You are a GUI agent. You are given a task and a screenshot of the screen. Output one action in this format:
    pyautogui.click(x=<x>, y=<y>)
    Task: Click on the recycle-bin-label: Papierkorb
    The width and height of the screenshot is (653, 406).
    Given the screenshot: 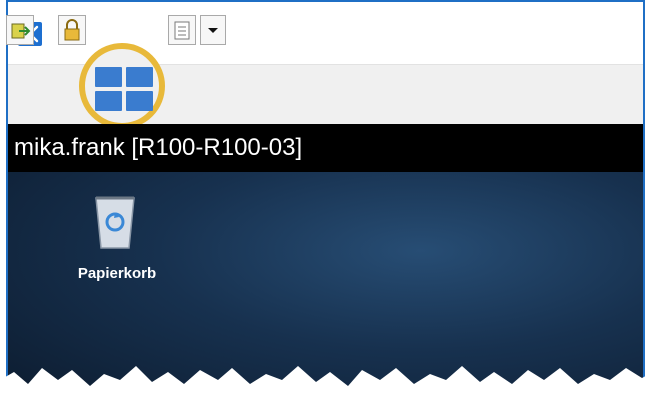 What is the action you would take?
    pyautogui.click(x=117, y=273)
    